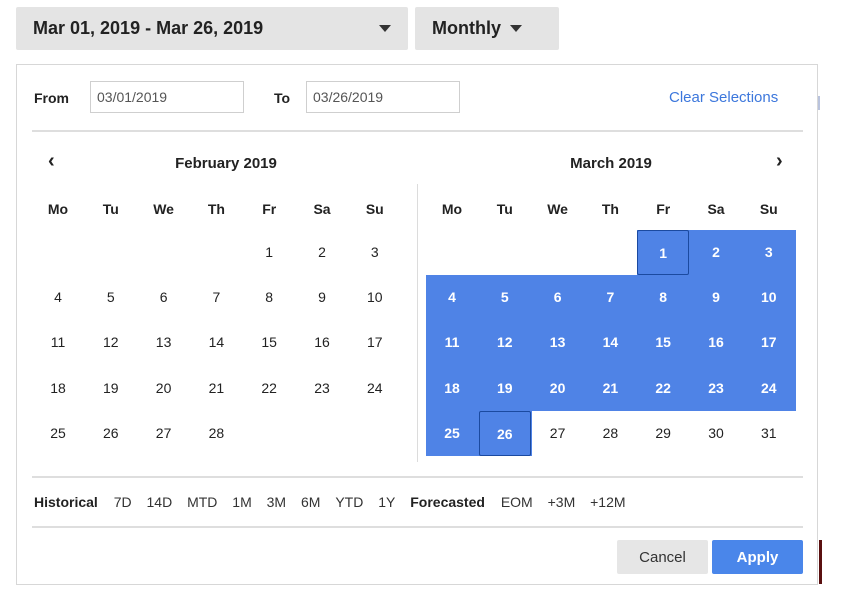  What do you see at coordinates (123, 502) in the screenshot?
I see `preset-7d: 7D` at bounding box center [123, 502].